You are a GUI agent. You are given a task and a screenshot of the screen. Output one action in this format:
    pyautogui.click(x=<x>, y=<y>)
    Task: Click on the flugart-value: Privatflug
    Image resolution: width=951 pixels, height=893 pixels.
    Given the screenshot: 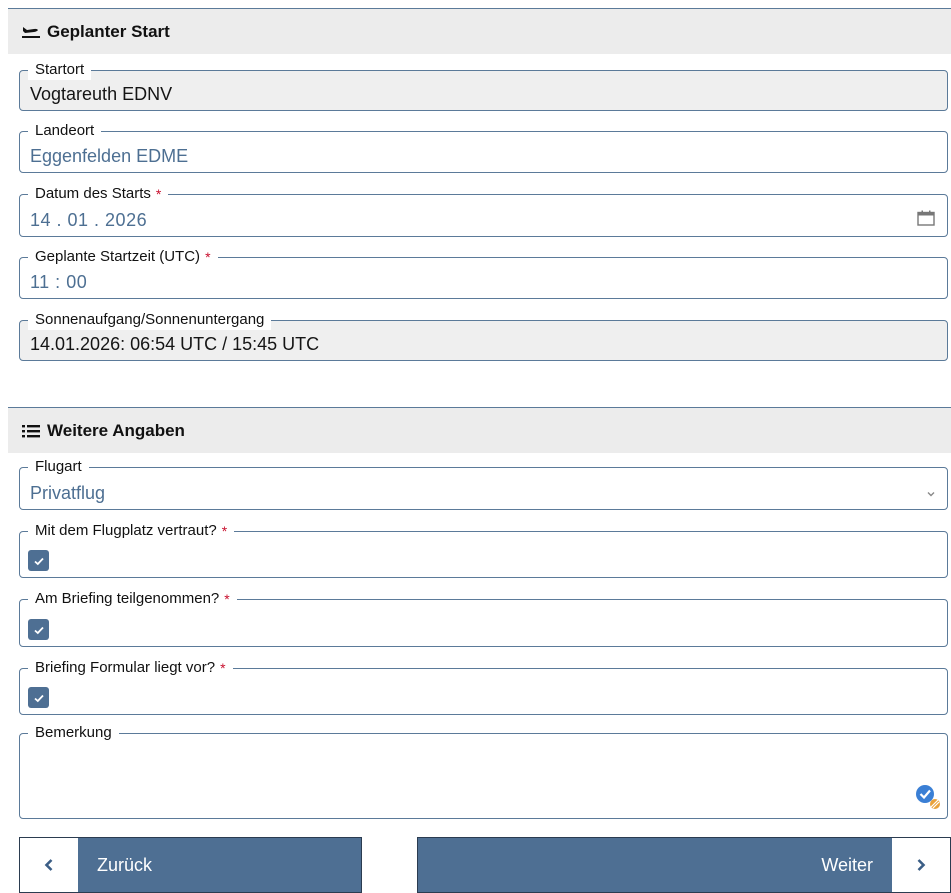 What is the action you would take?
    pyautogui.click(x=68, y=493)
    